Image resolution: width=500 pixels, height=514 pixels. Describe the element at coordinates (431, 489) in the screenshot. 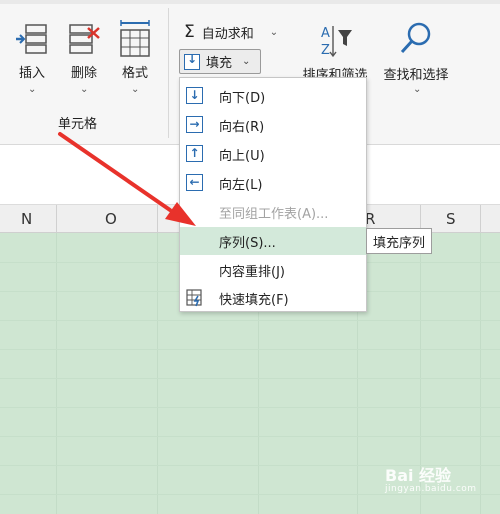

I see `watermark-sub: jingyan.baidu.com` at that location.